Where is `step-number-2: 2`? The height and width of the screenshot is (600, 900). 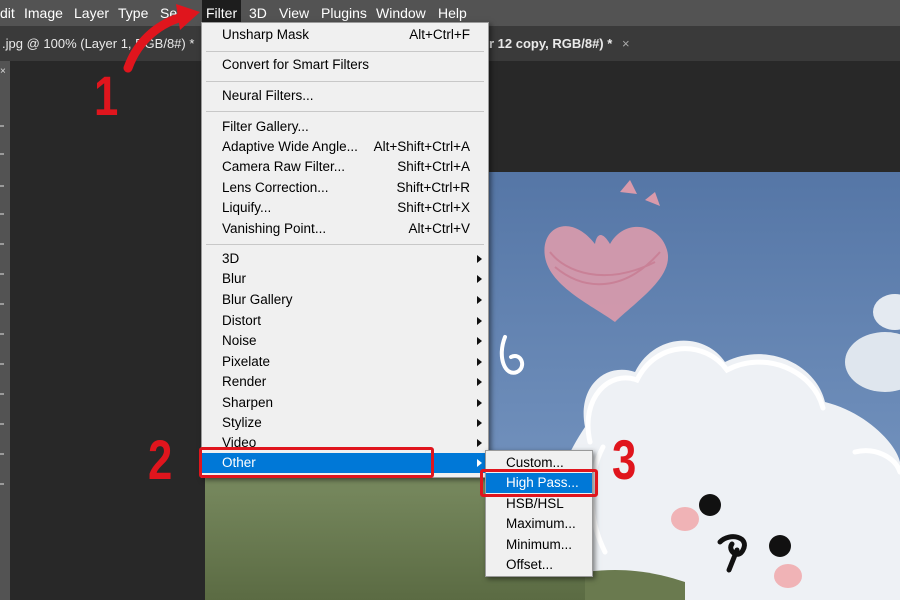
step-number-2: 2 is located at coordinates (160, 459).